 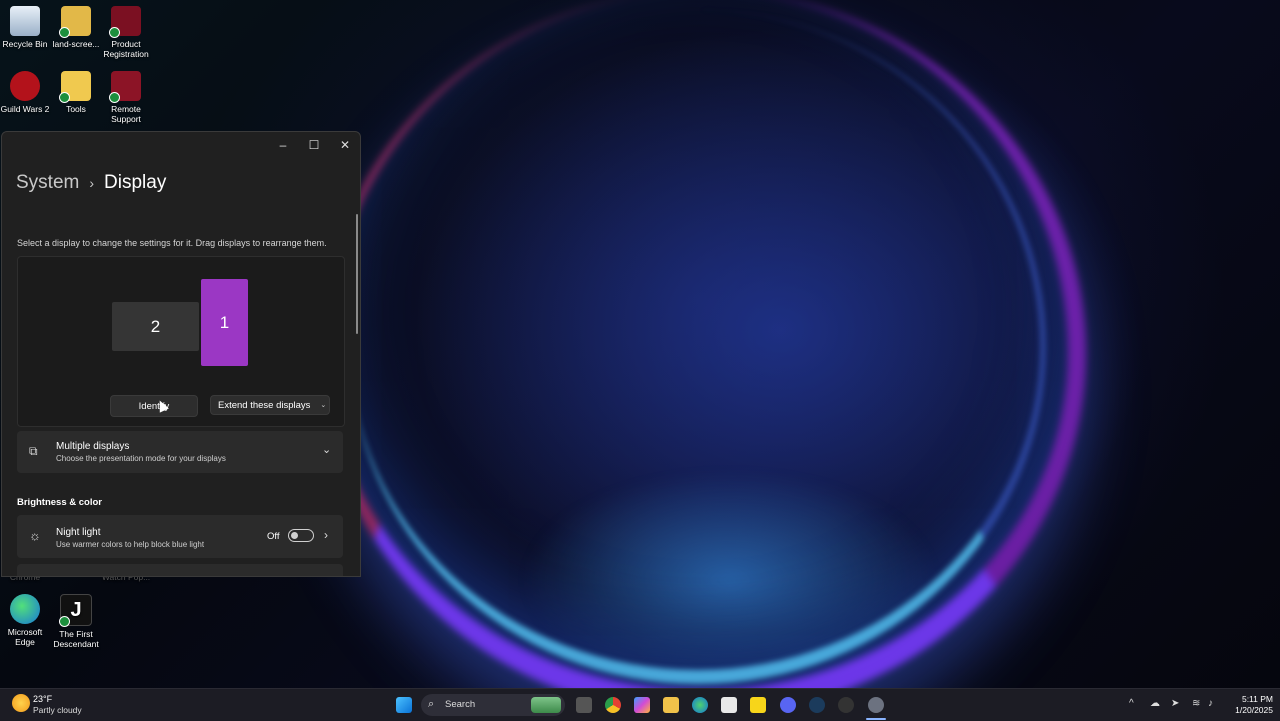 I want to click on recycle-bin-icon, so click(x=25, y=21).